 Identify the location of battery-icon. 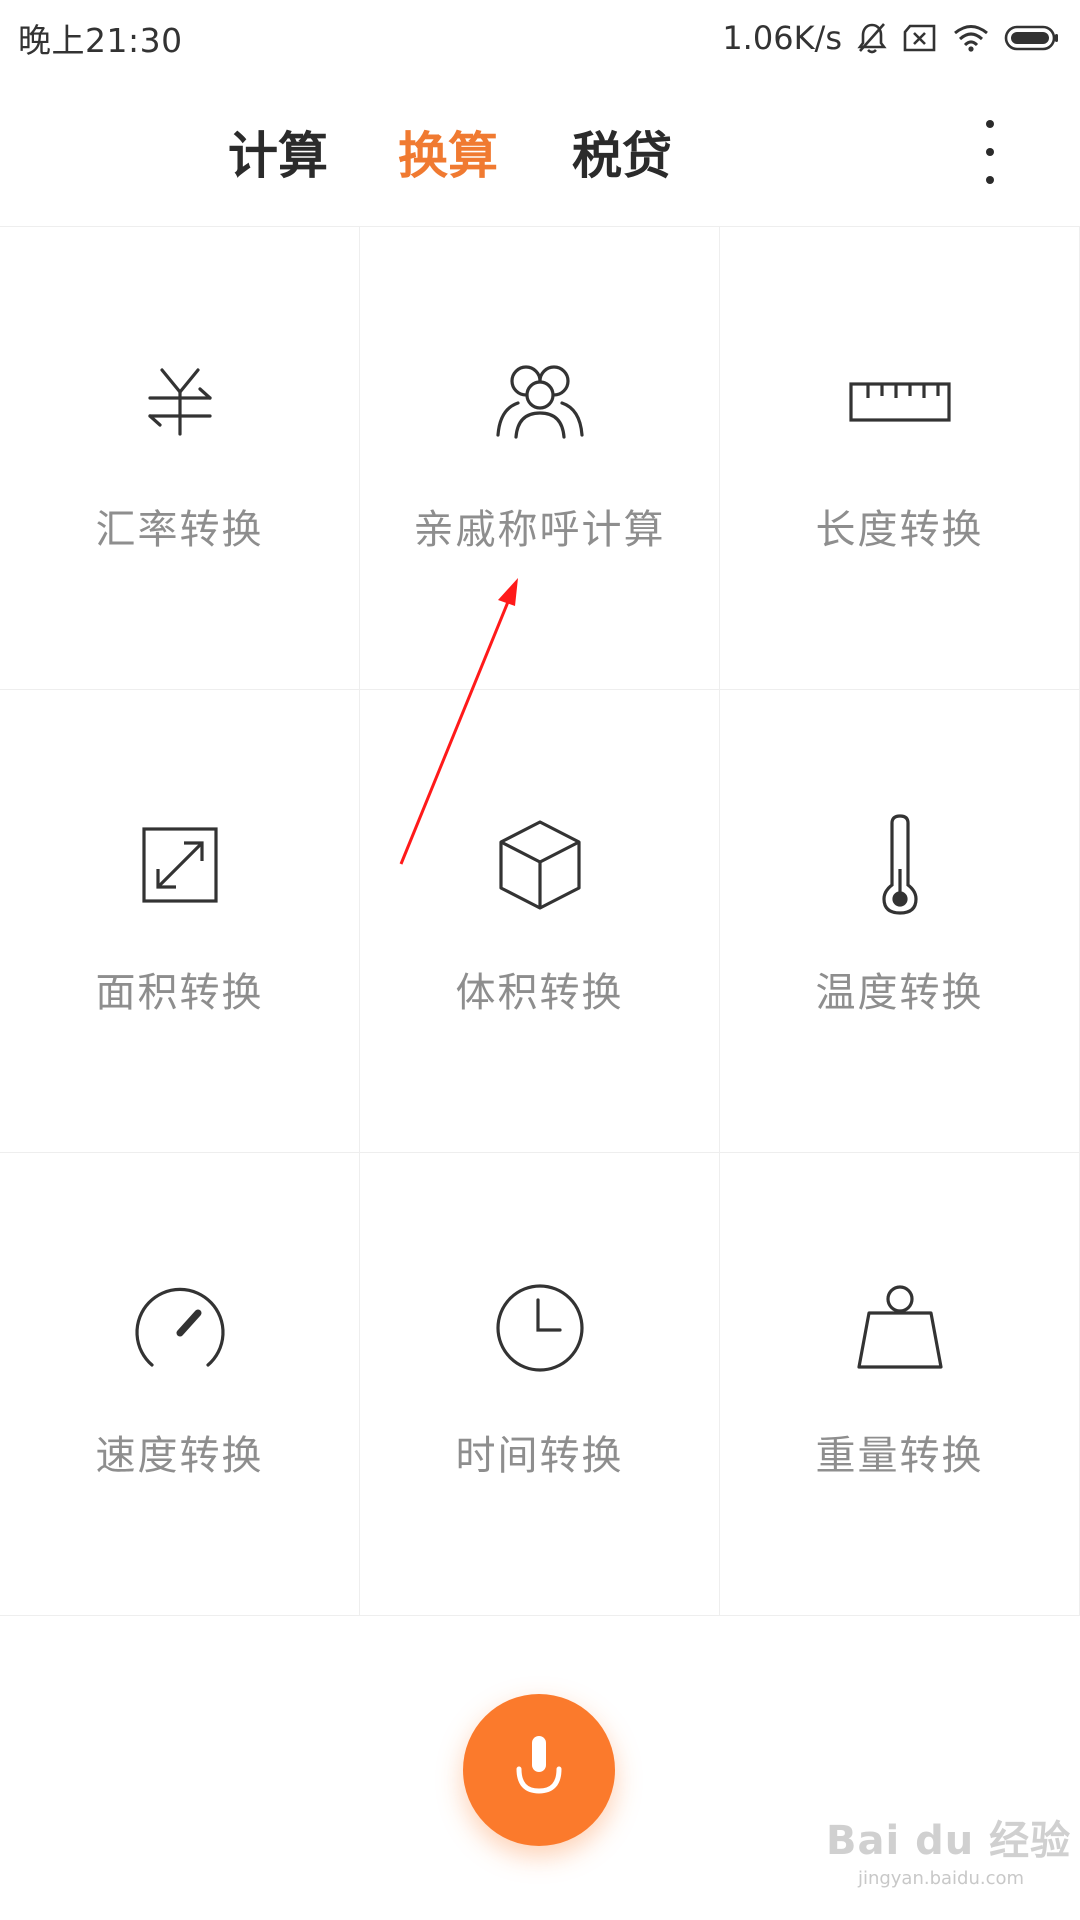
(1032, 38).